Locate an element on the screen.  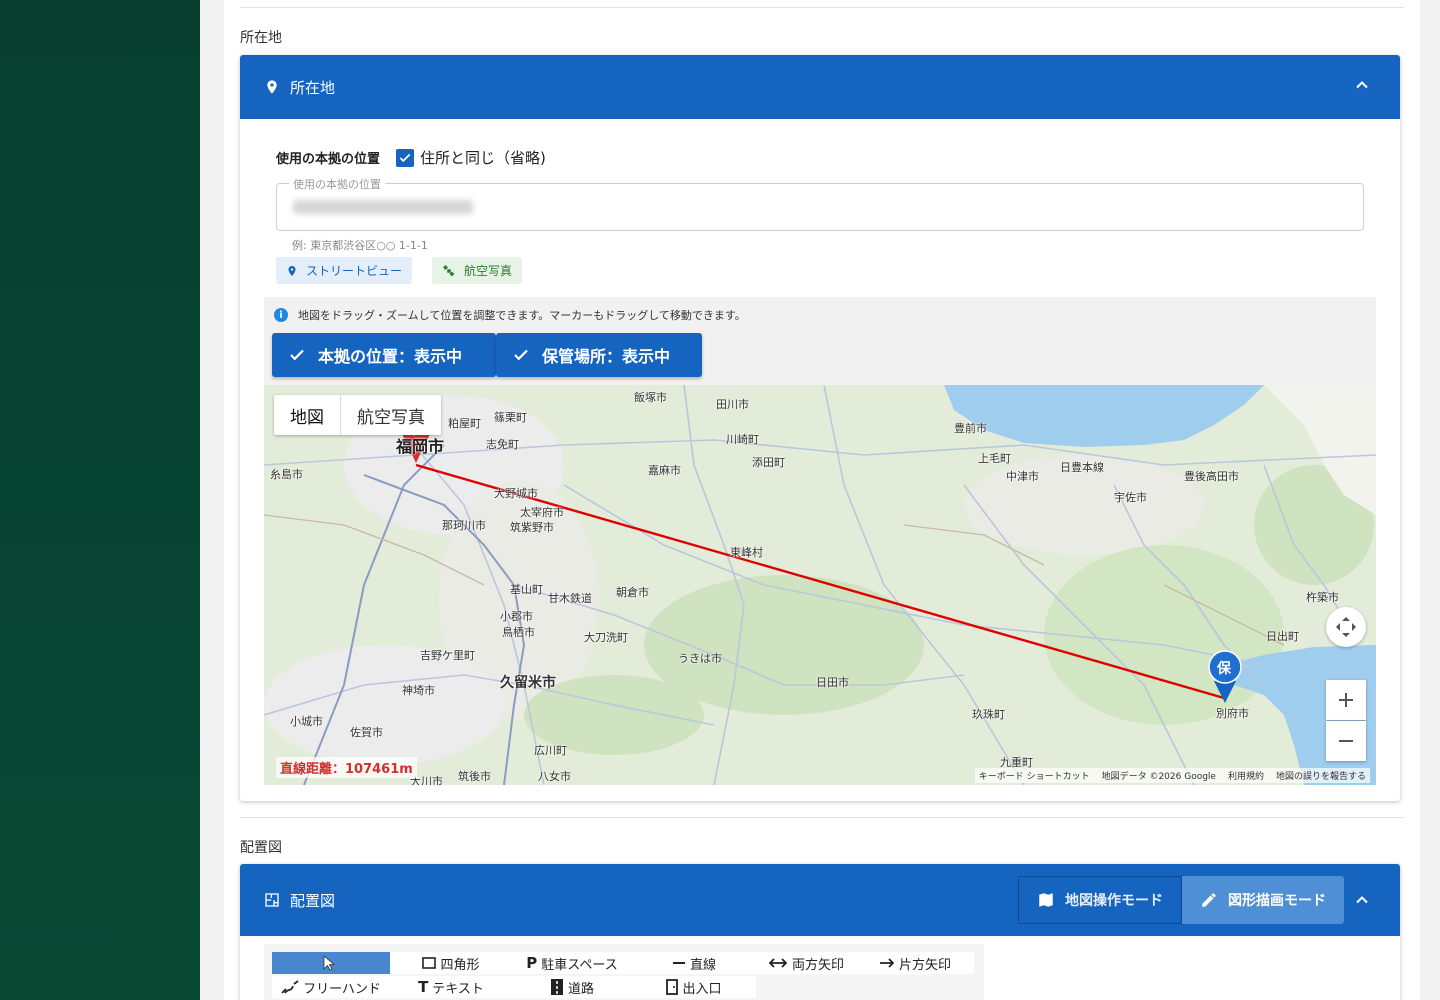
blurred-address-value is located at coordinates (383, 207).